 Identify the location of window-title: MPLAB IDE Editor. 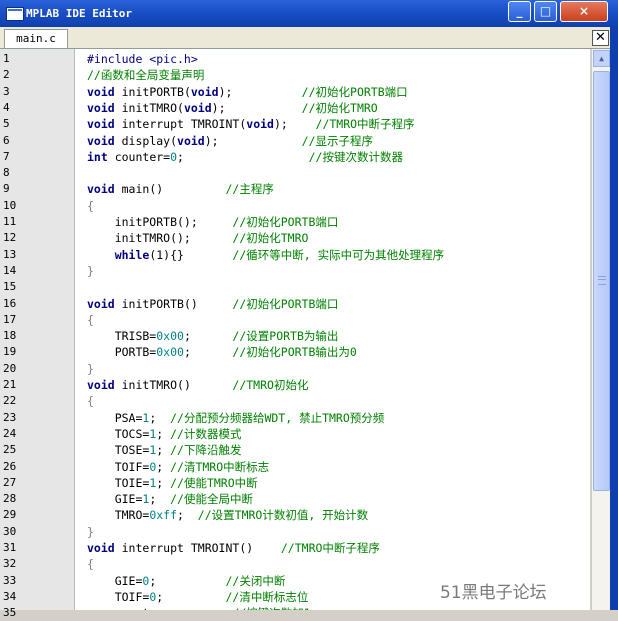
(79, 13).